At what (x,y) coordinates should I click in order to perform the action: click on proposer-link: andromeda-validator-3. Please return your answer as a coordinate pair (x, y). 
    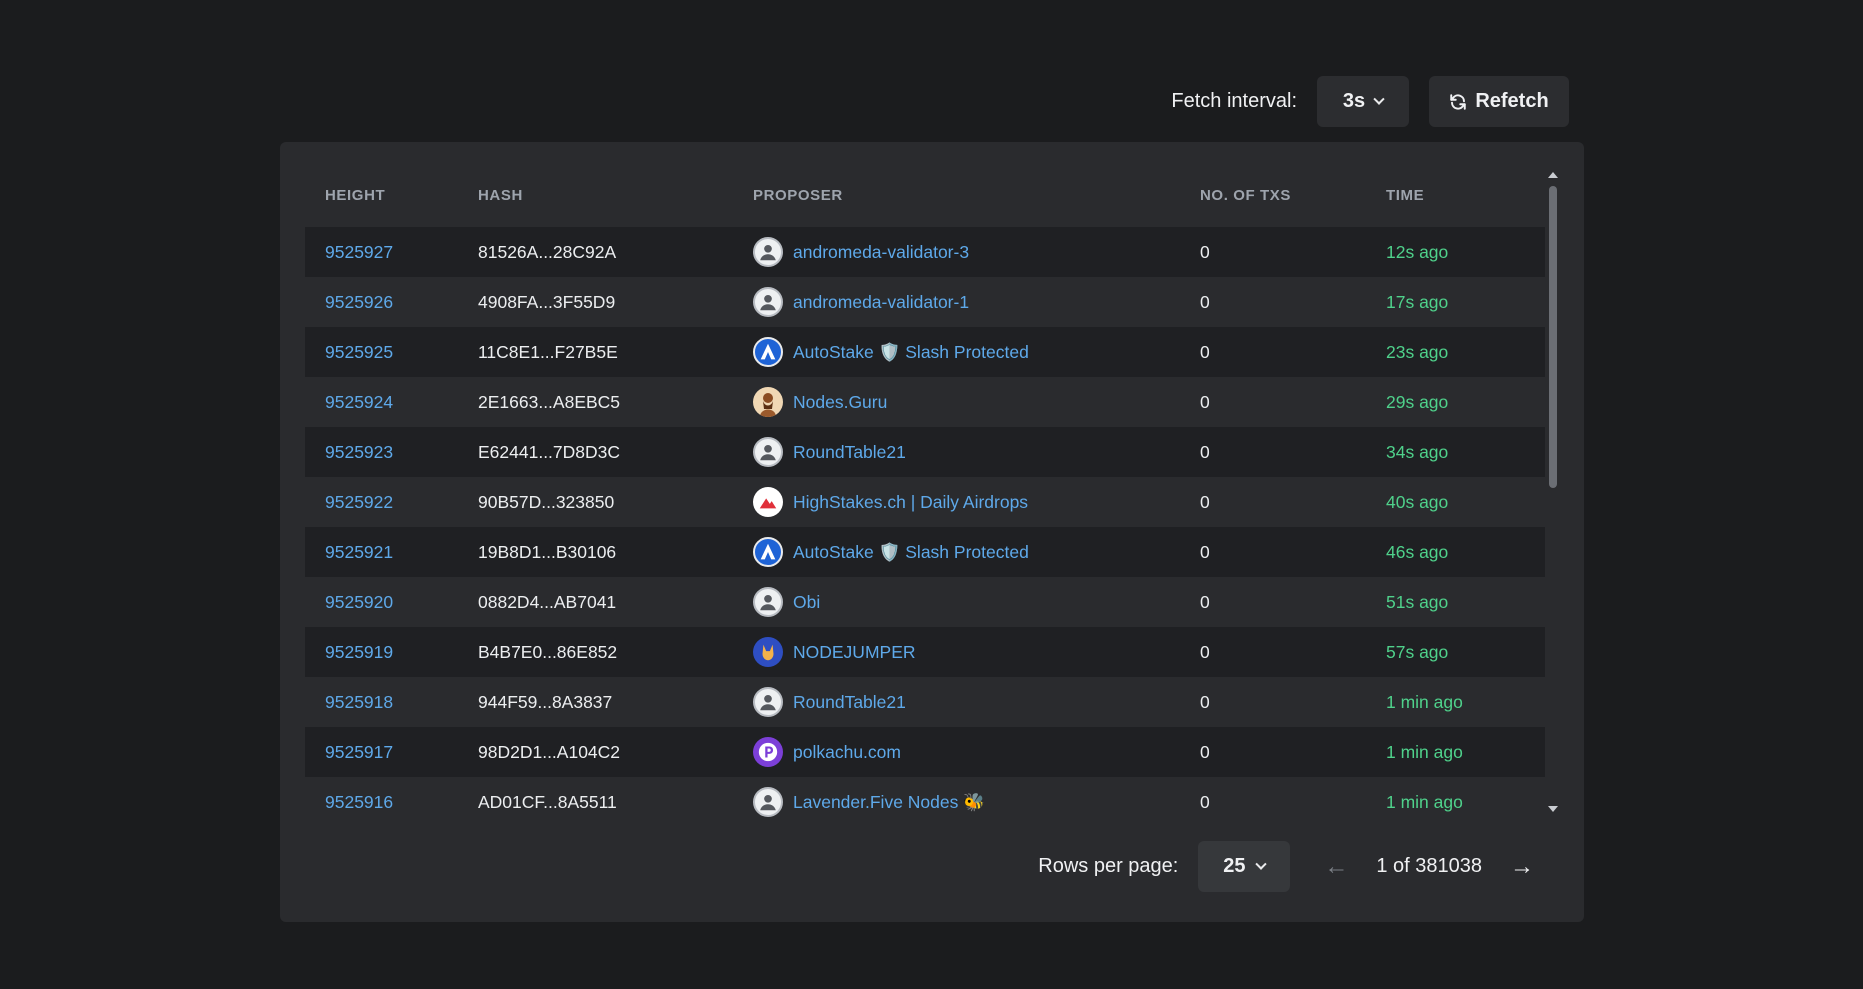
    Looking at the image, I should click on (881, 252).